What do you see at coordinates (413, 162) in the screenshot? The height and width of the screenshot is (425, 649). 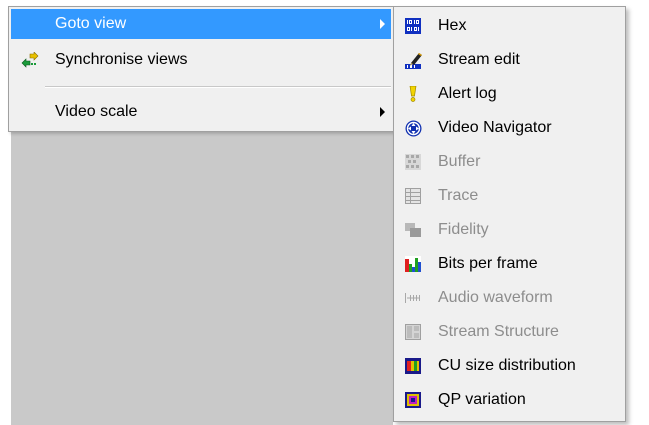 I see `buffer-icon` at bounding box center [413, 162].